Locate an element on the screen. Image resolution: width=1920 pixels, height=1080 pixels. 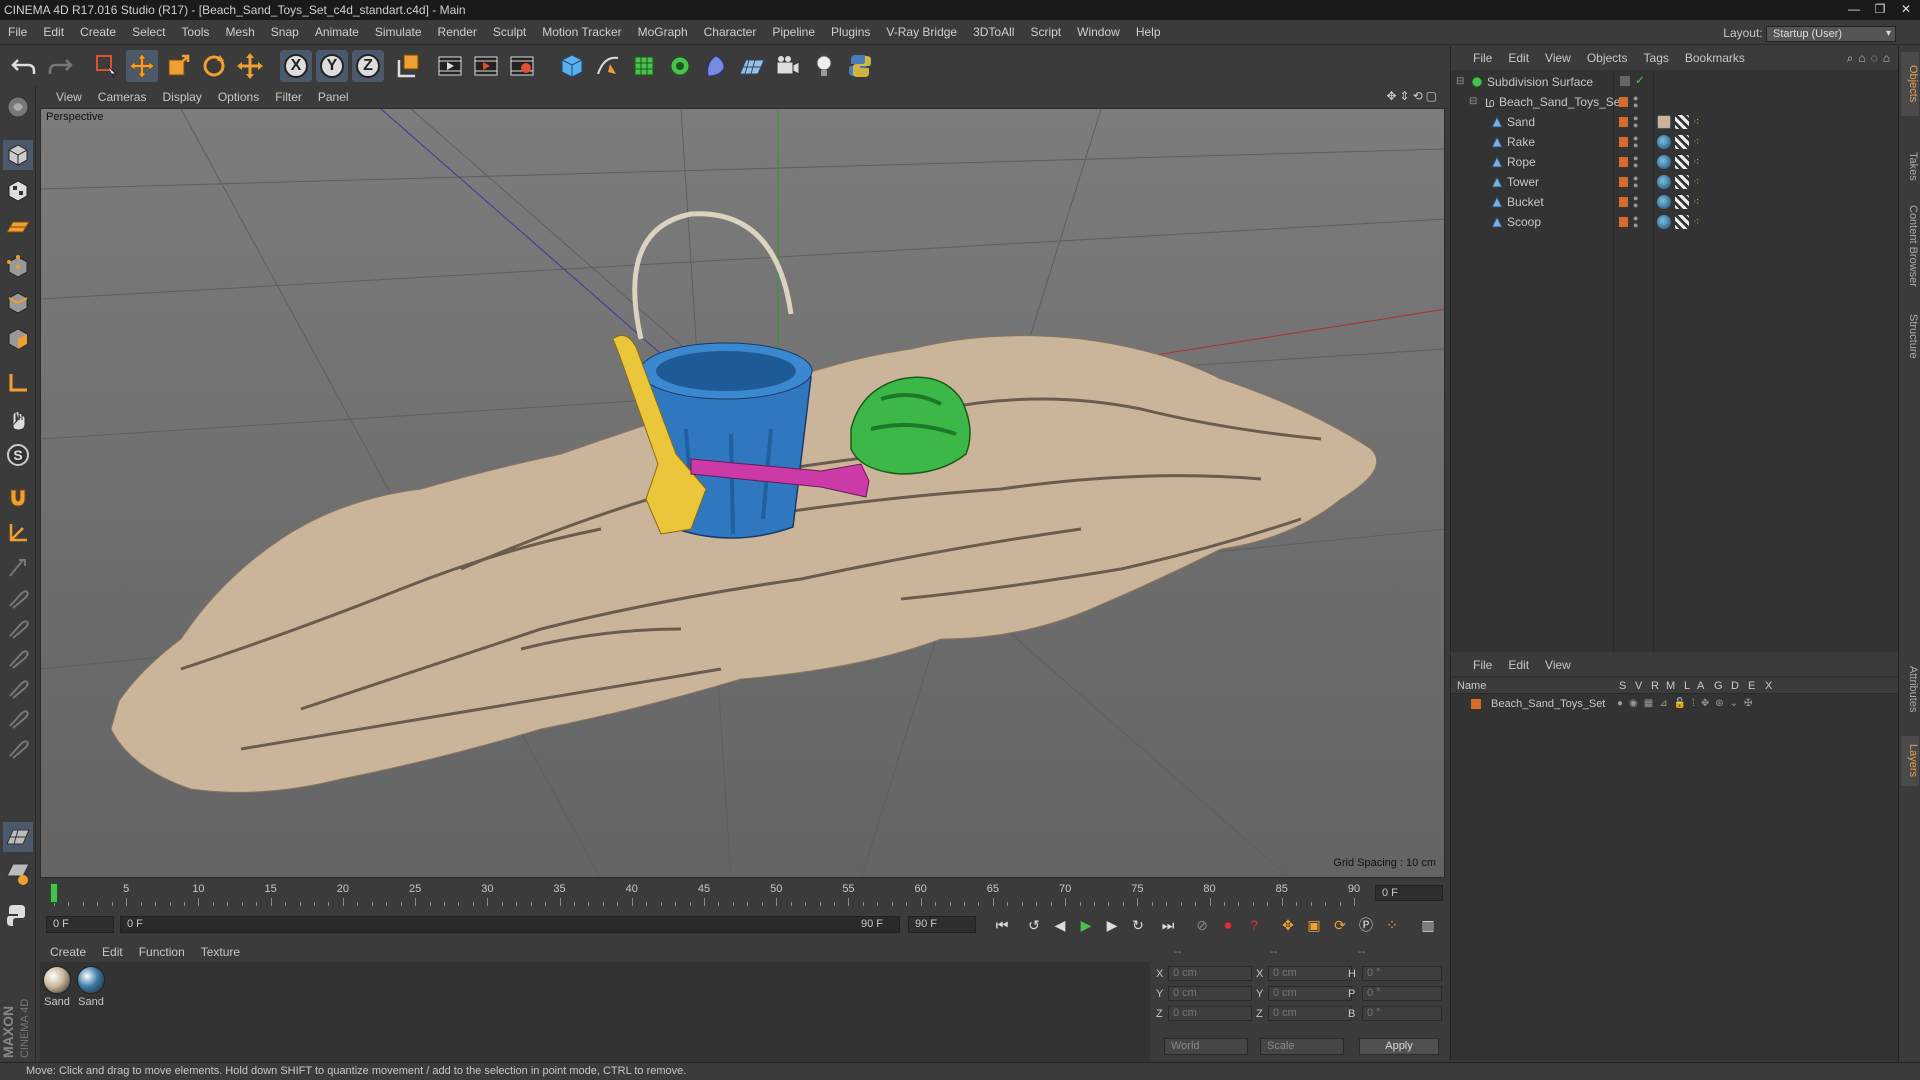
magnet-icon is located at coordinates (18, 497).